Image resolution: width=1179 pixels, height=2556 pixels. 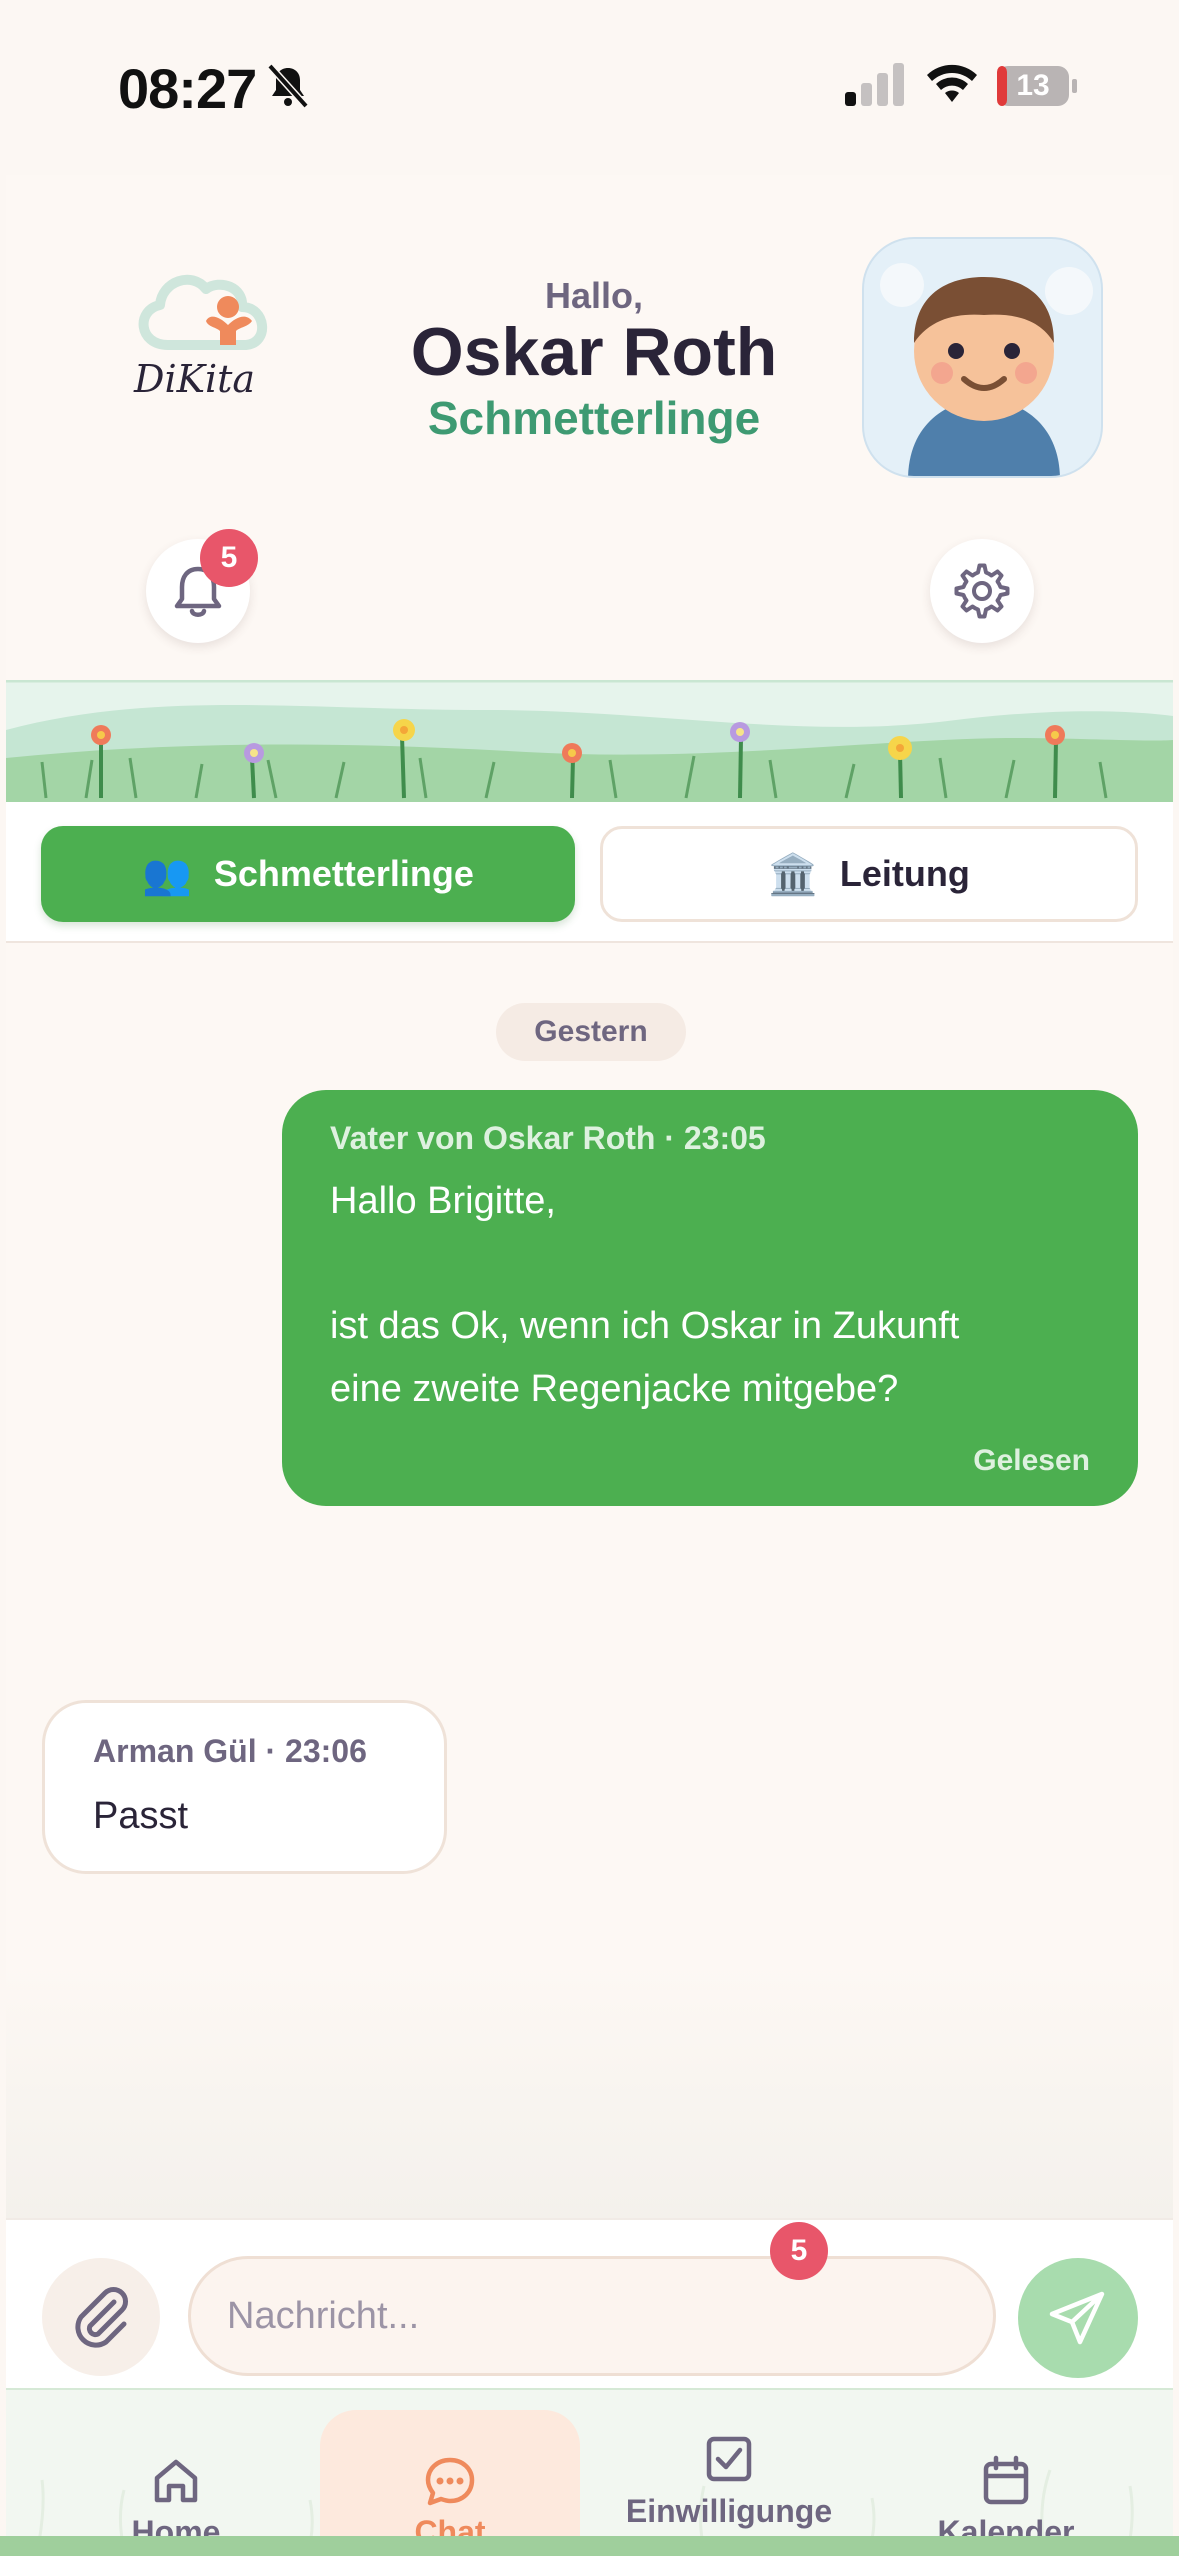 What do you see at coordinates (729, 2459) in the screenshot?
I see `checkbox-icon` at bounding box center [729, 2459].